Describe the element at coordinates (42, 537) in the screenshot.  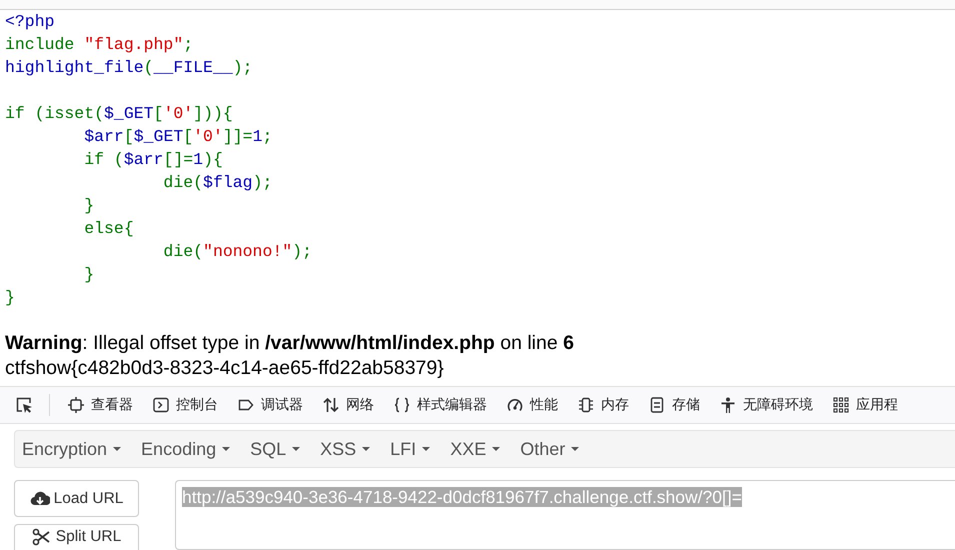
I see `scissors-icon` at that location.